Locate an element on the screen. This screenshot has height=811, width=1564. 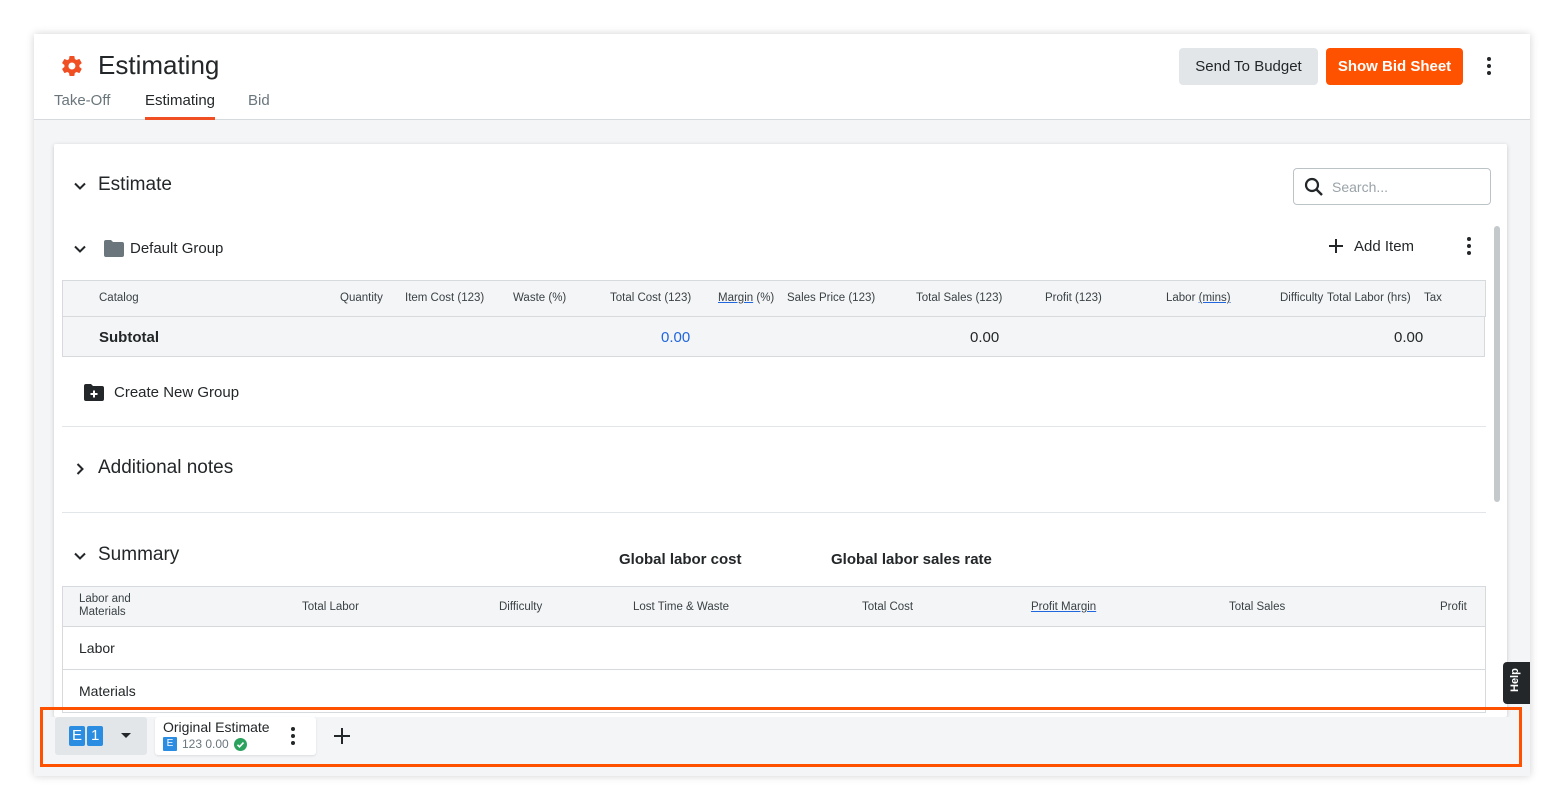
tab-bid: Bid is located at coordinates (259, 106).